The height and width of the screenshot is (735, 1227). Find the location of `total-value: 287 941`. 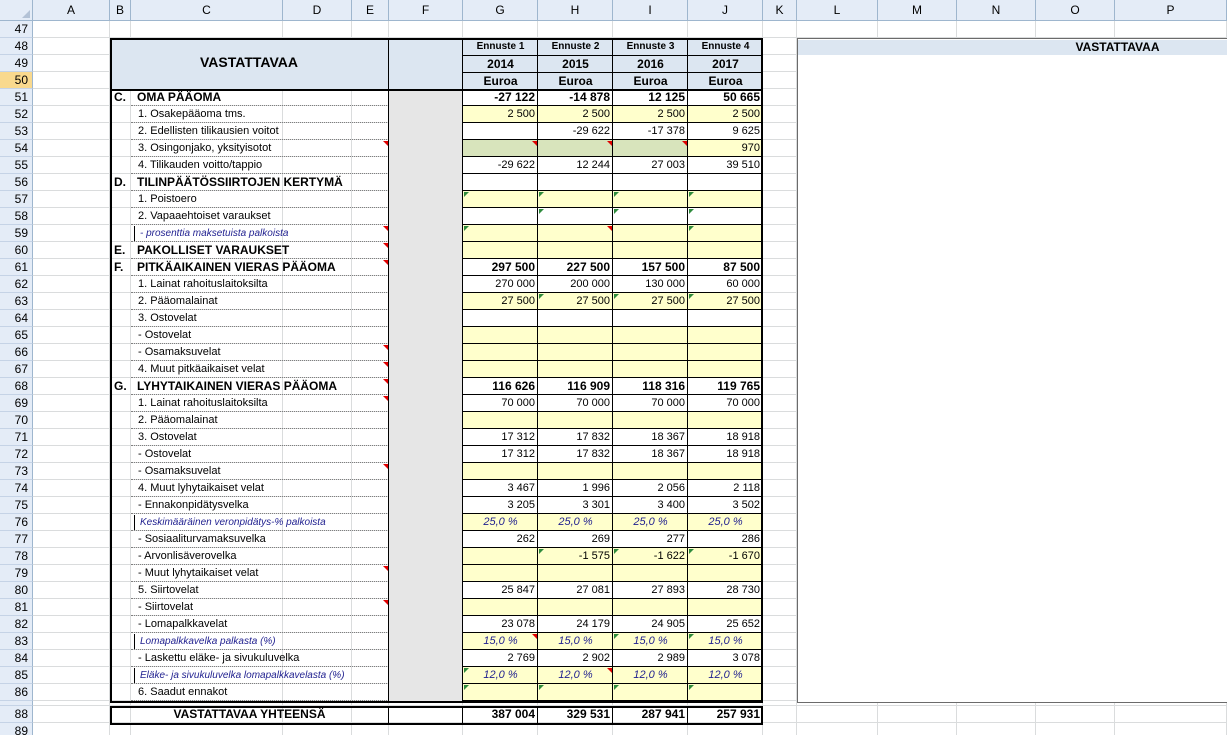

total-value: 287 941 is located at coordinates (650, 714).